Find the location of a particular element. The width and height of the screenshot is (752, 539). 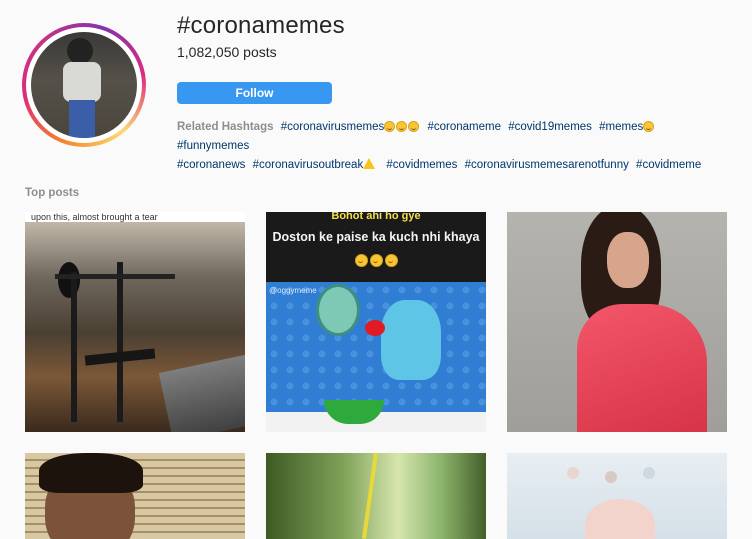

top-posts-label: Top posts is located at coordinates (52, 193).